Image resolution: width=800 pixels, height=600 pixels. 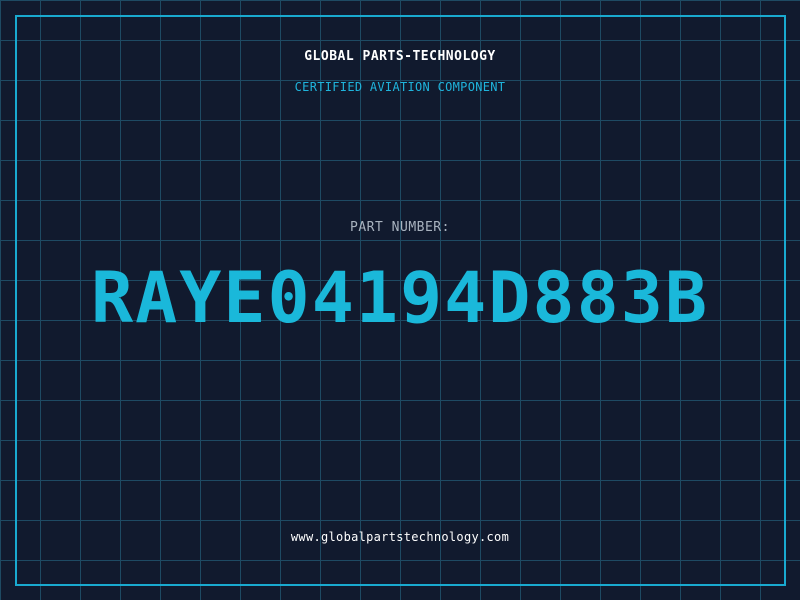 What do you see at coordinates (400, 537) in the screenshot?
I see `website-url: www.globalpartstechnology.com` at bounding box center [400, 537].